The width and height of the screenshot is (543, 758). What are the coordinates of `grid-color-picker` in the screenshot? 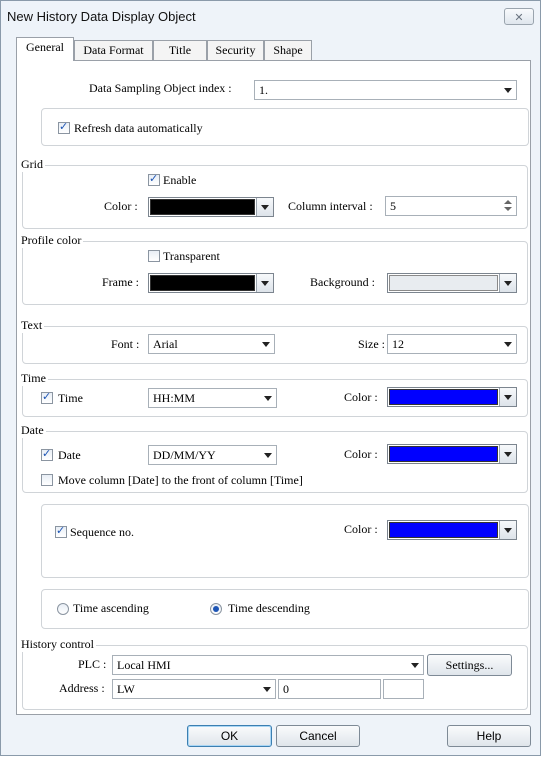 It's located at (211, 207).